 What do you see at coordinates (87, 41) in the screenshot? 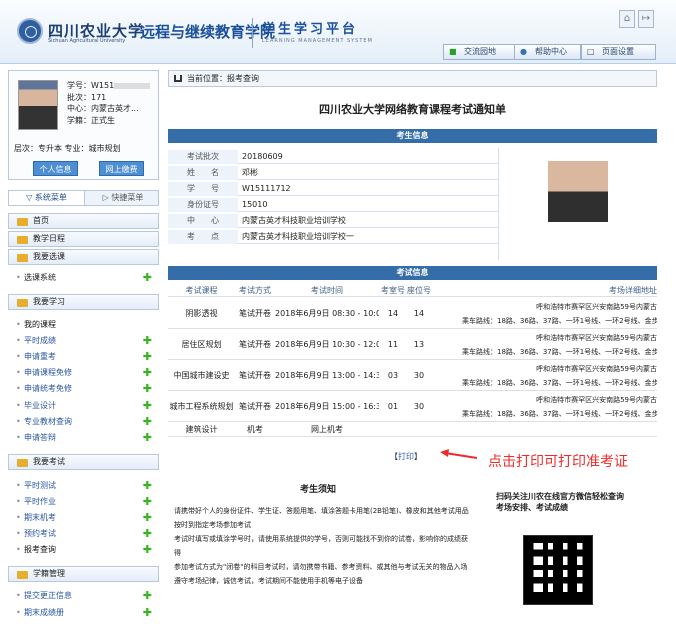
I see `school-name-en: Sichuan Agricultural University` at bounding box center [87, 41].